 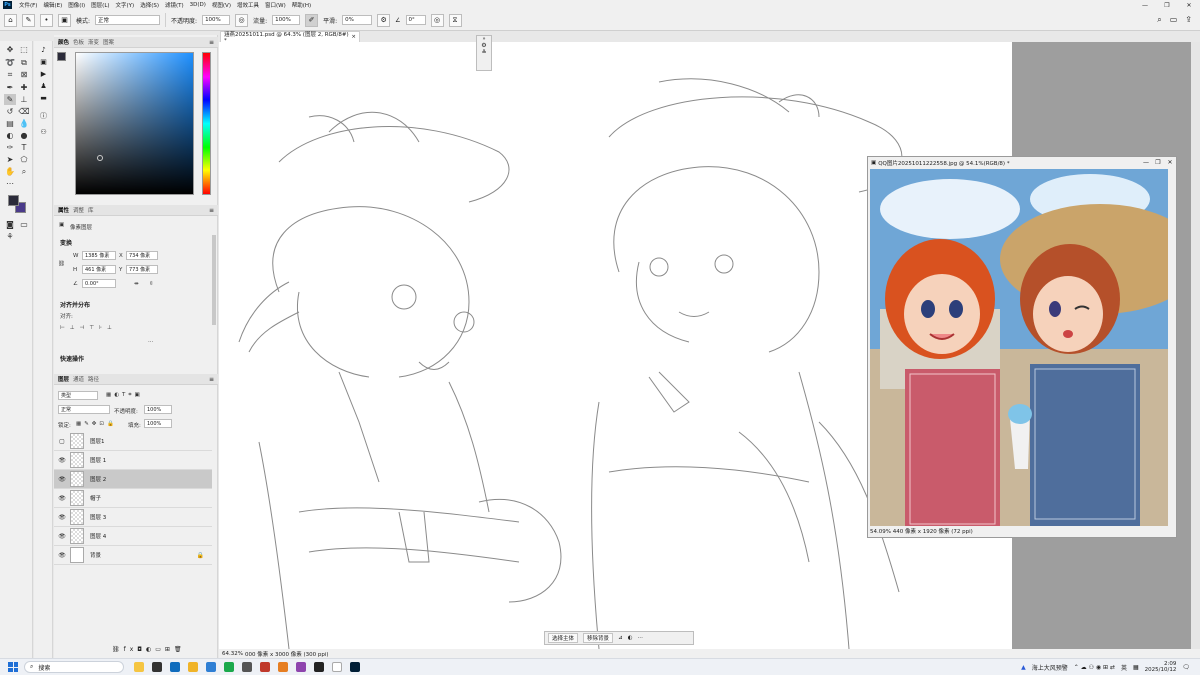 I want to click on zoom-level: 64.32%, so click(x=232, y=654).